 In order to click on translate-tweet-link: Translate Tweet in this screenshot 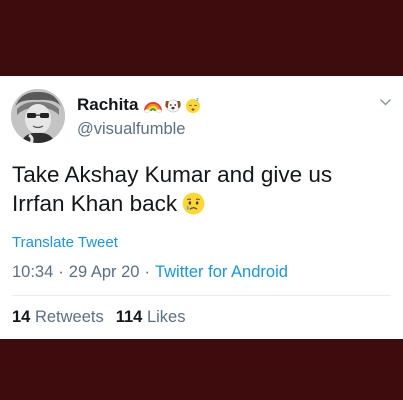, I will do `click(65, 242)`.